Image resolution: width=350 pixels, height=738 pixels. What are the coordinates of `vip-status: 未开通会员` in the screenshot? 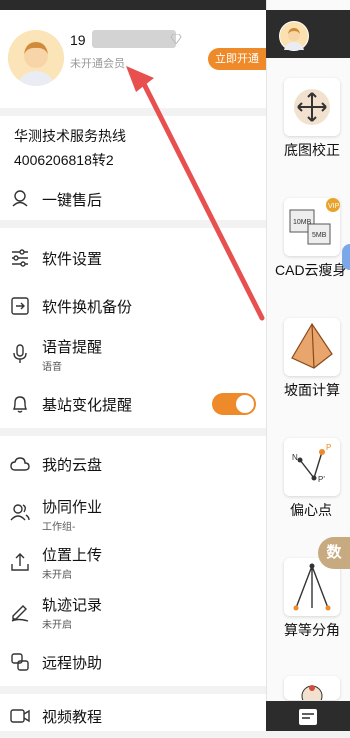 It's located at (97, 64).